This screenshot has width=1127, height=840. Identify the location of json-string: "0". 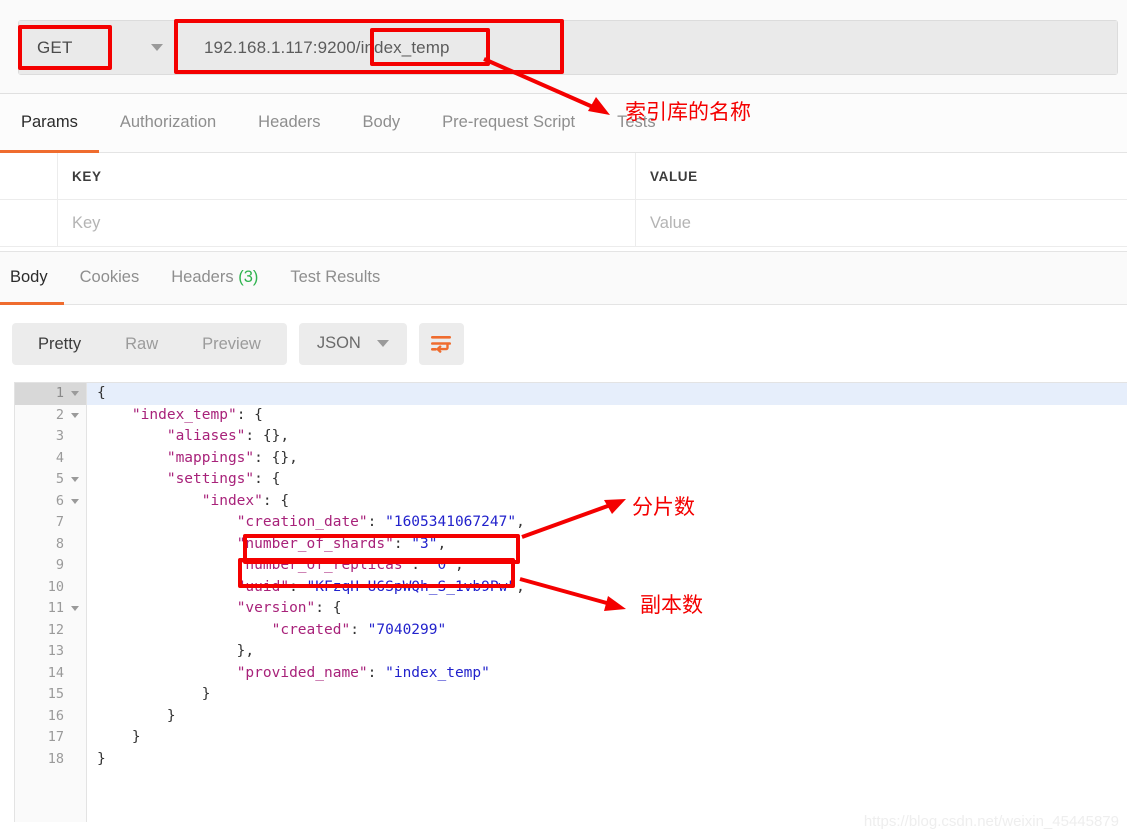
(441, 565).